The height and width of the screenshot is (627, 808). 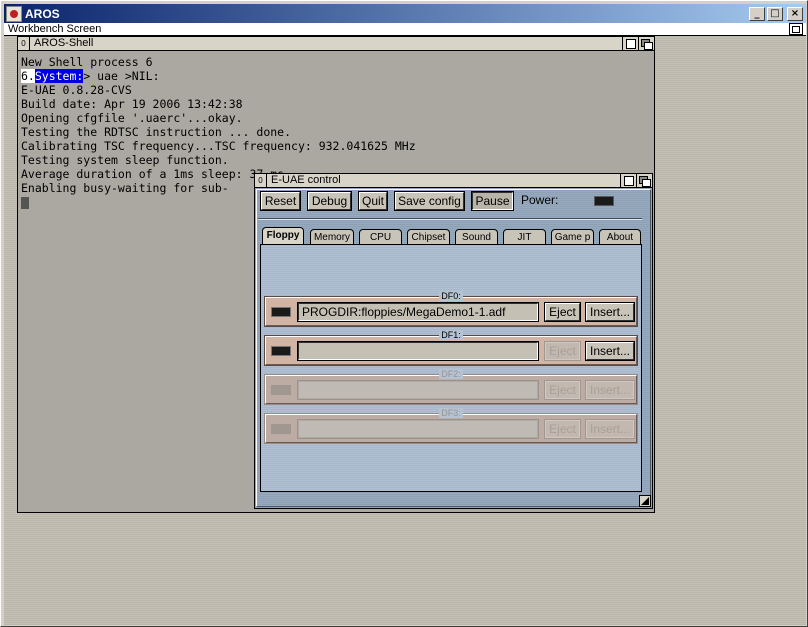 I want to click on host-titlebar: AROS _ □ ×, so click(x=405, y=13).